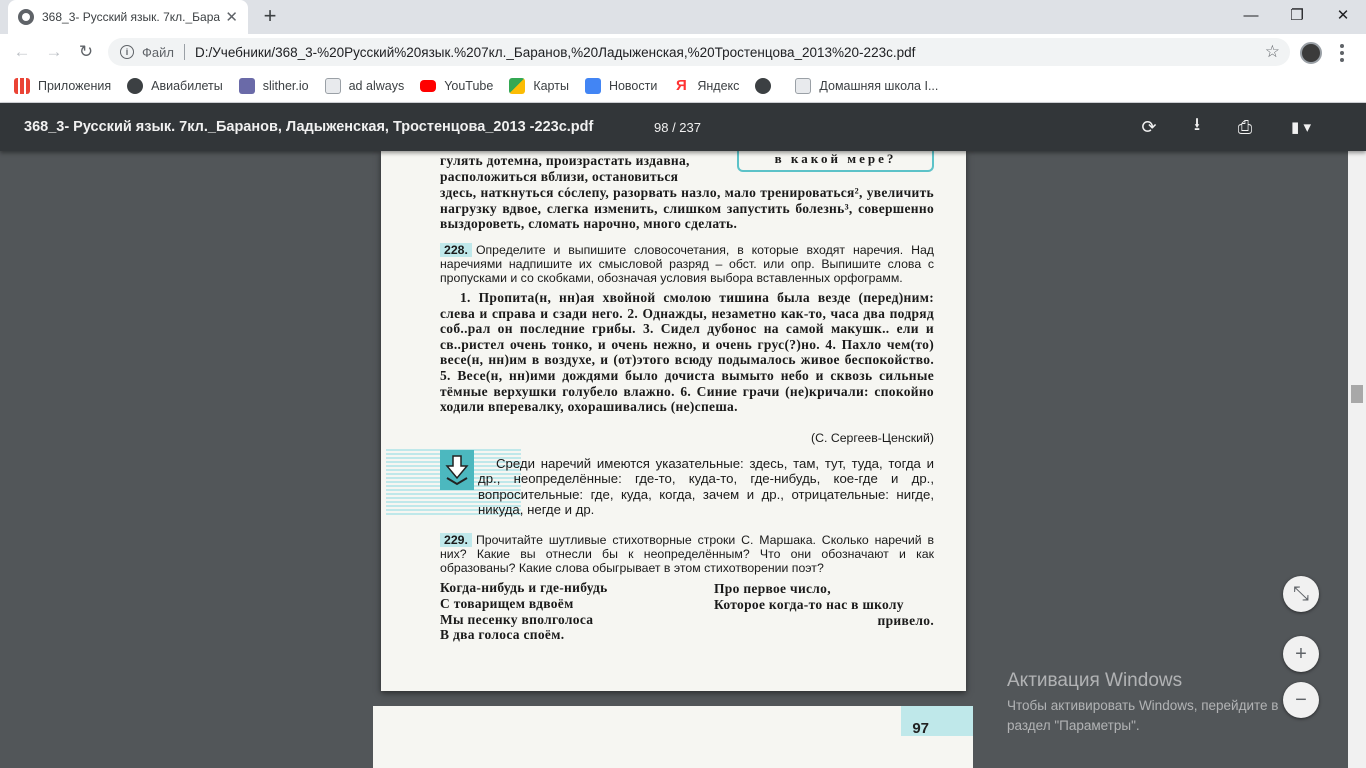 This screenshot has height=768, width=1366. What do you see at coordinates (456, 540) in the screenshot?
I see `exercise-number: 229.` at bounding box center [456, 540].